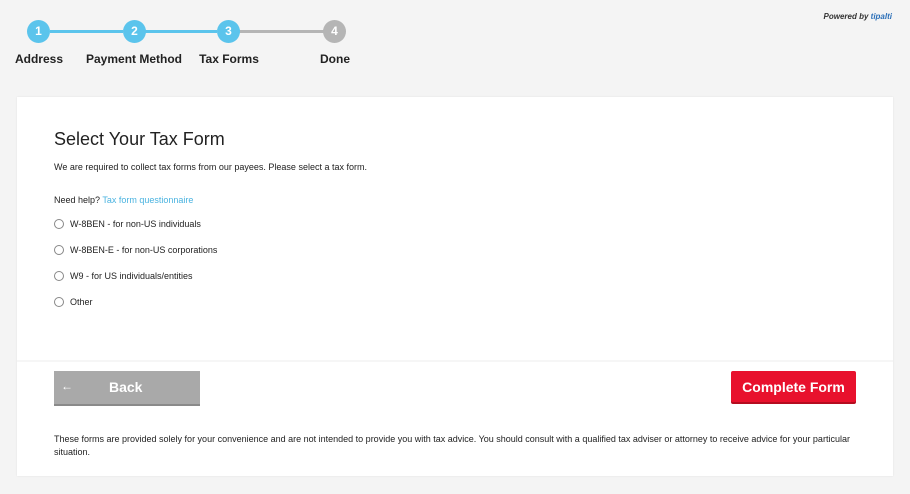 Image resolution: width=910 pixels, height=494 pixels. Describe the element at coordinates (455, 361) in the screenshot. I see `divider` at that location.